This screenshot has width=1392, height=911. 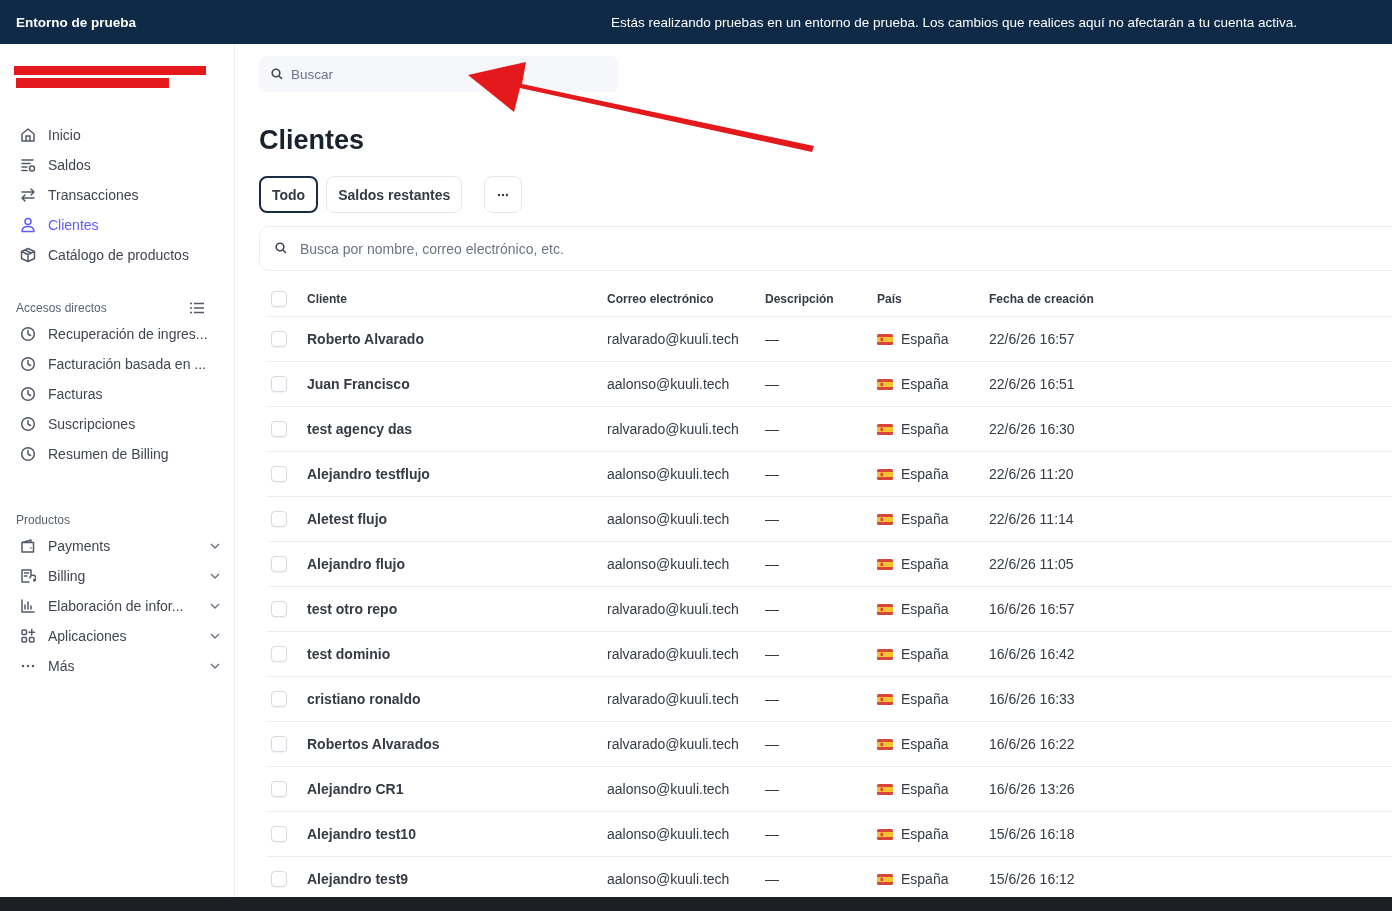 What do you see at coordinates (1190, 299) in the screenshot?
I see `column-header: Fecha de creación` at bounding box center [1190, 299].